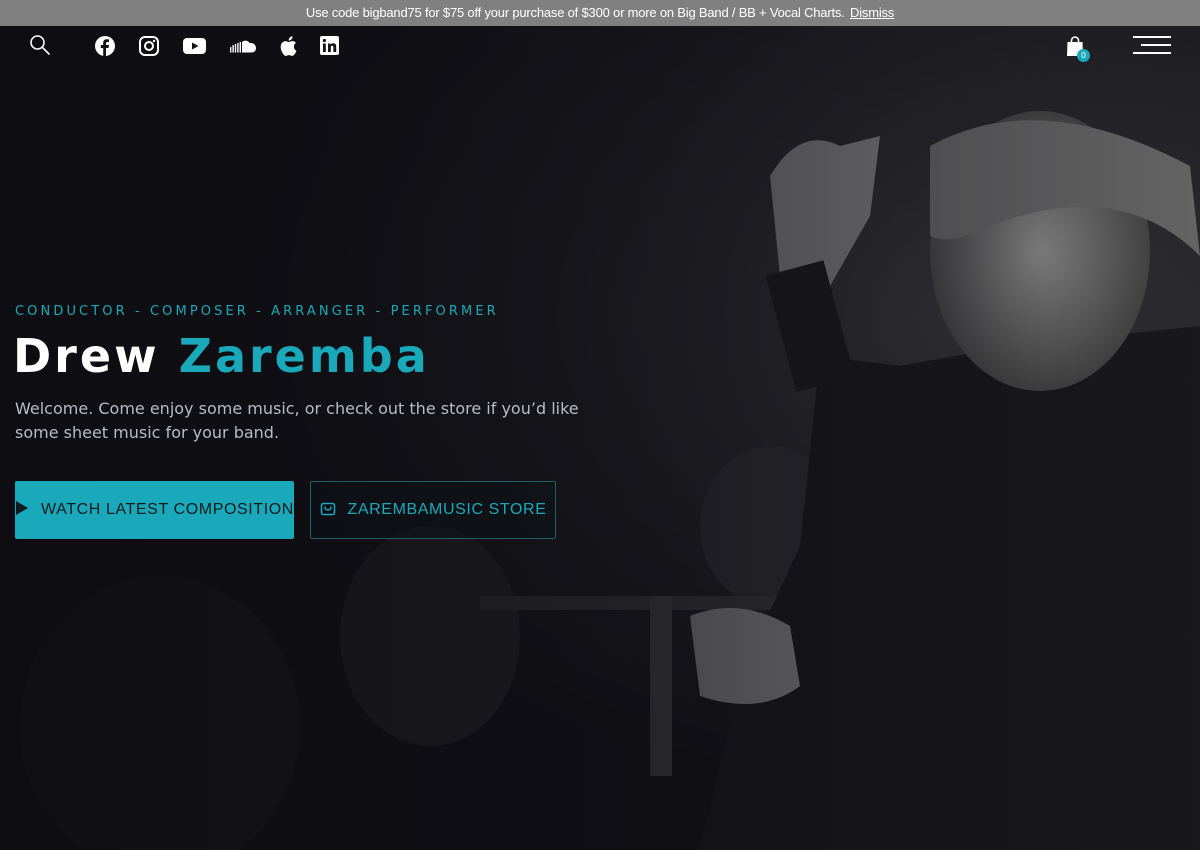 This screenshot has height=850, width=1200. I want to click on watch-button-label: WATCH LATEST COMPOSITION, so click(167, 509).